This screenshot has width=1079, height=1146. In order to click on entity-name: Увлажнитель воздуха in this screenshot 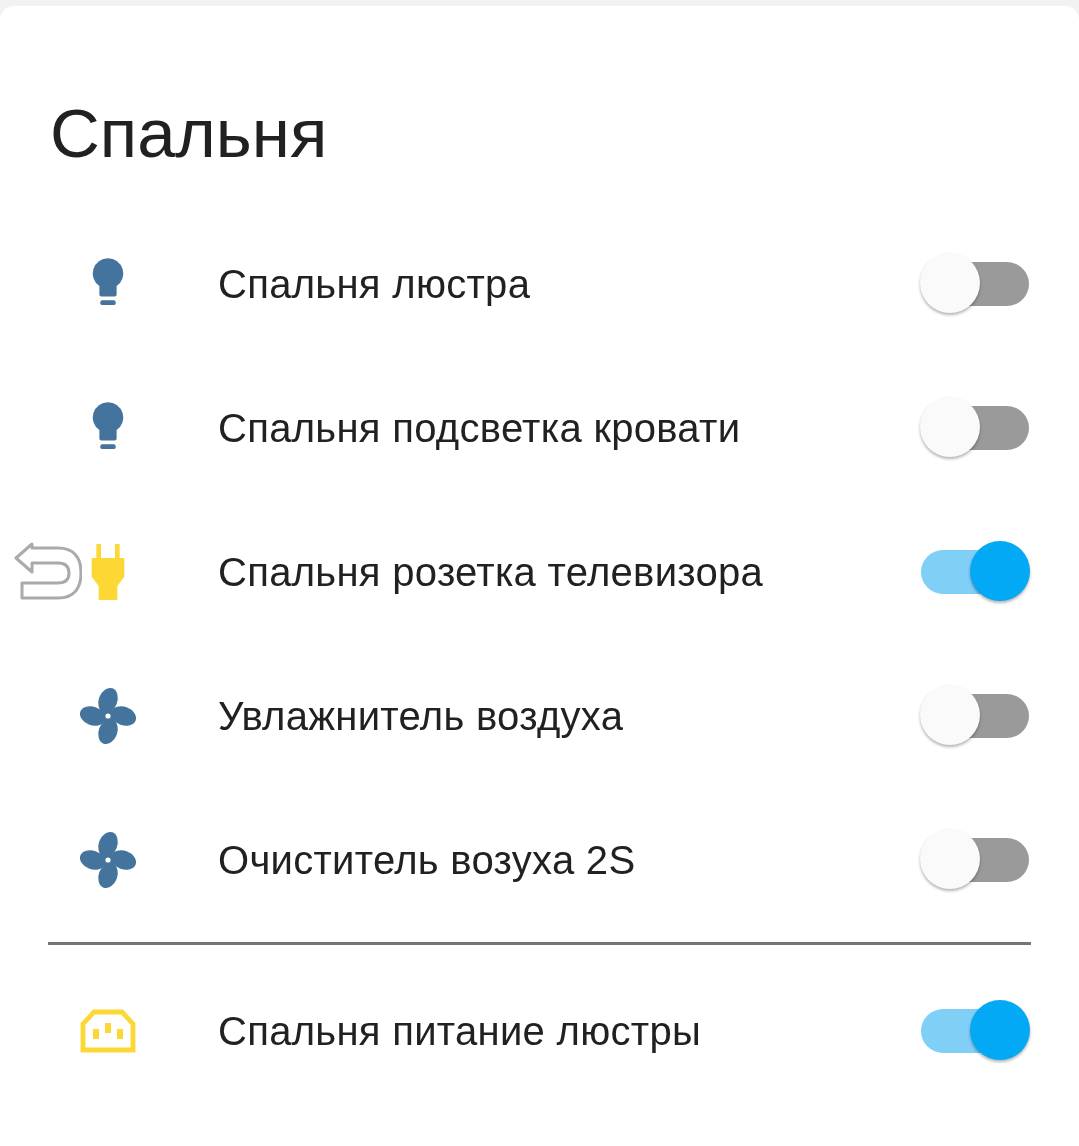, I will do `click(421, 716)`.